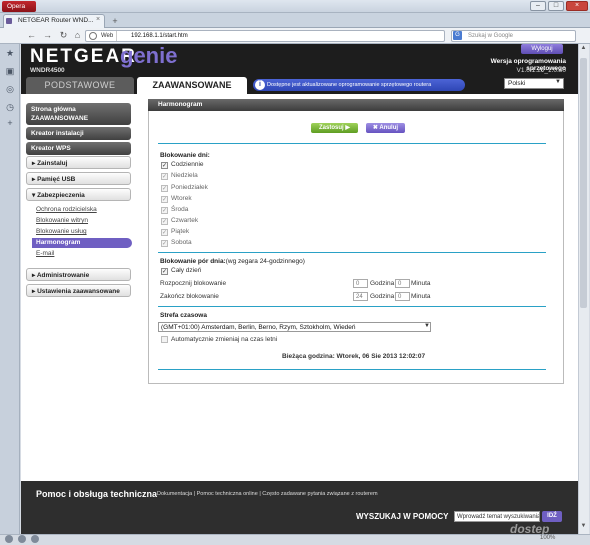  What do you see at coordinates (583, 49) in the screenshot?
I see `scroll-up-icon: ▲` at bounding box center [583, 49].